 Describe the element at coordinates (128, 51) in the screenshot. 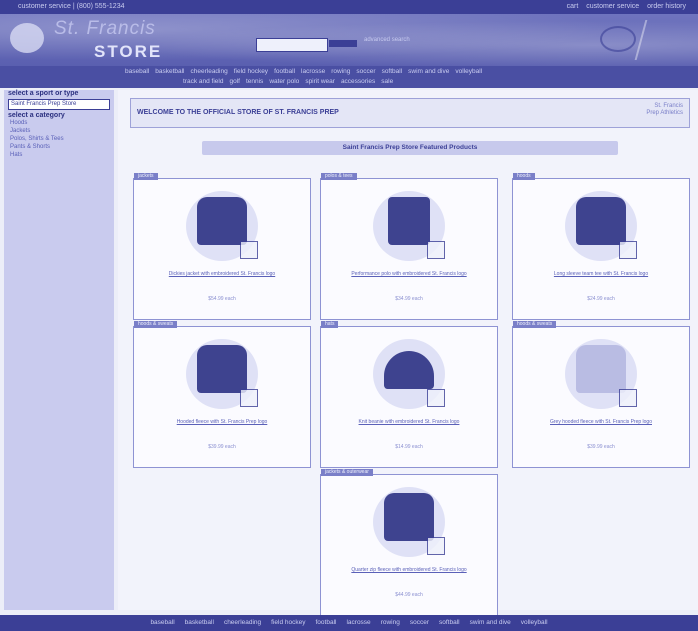

I see `brand-store-label: STORE` at that location.